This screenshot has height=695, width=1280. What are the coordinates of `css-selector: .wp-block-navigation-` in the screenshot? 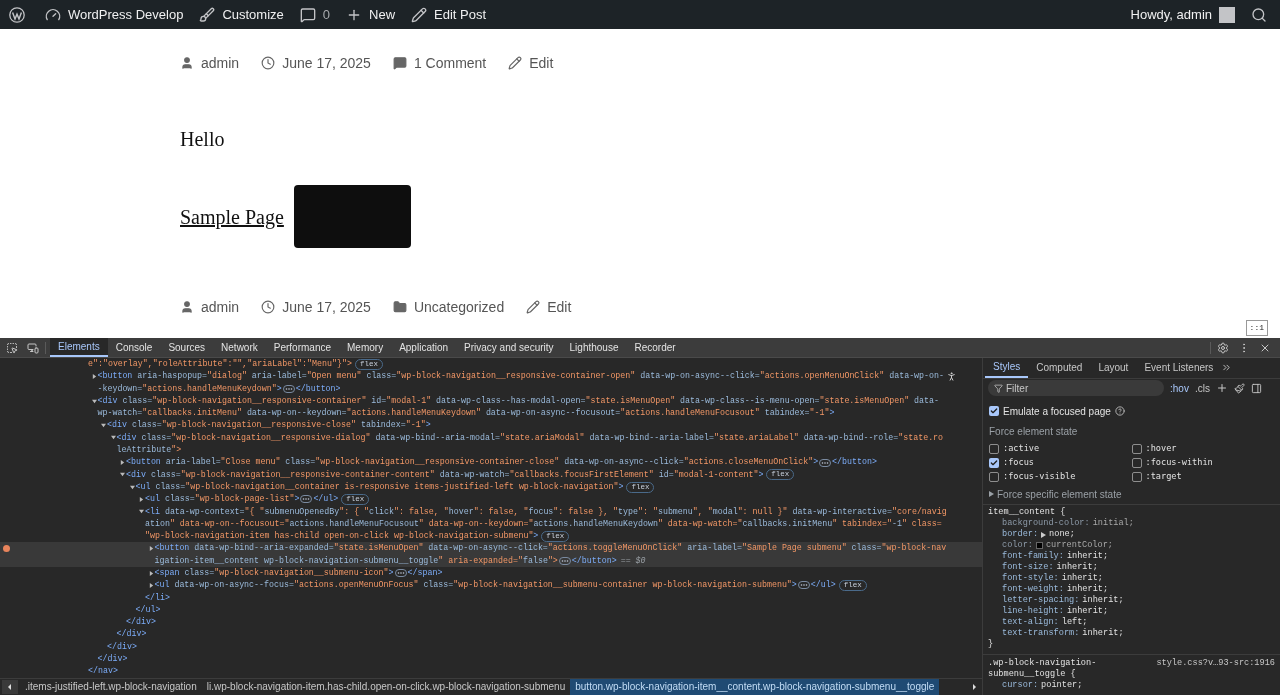 It's located at (1042, 663).